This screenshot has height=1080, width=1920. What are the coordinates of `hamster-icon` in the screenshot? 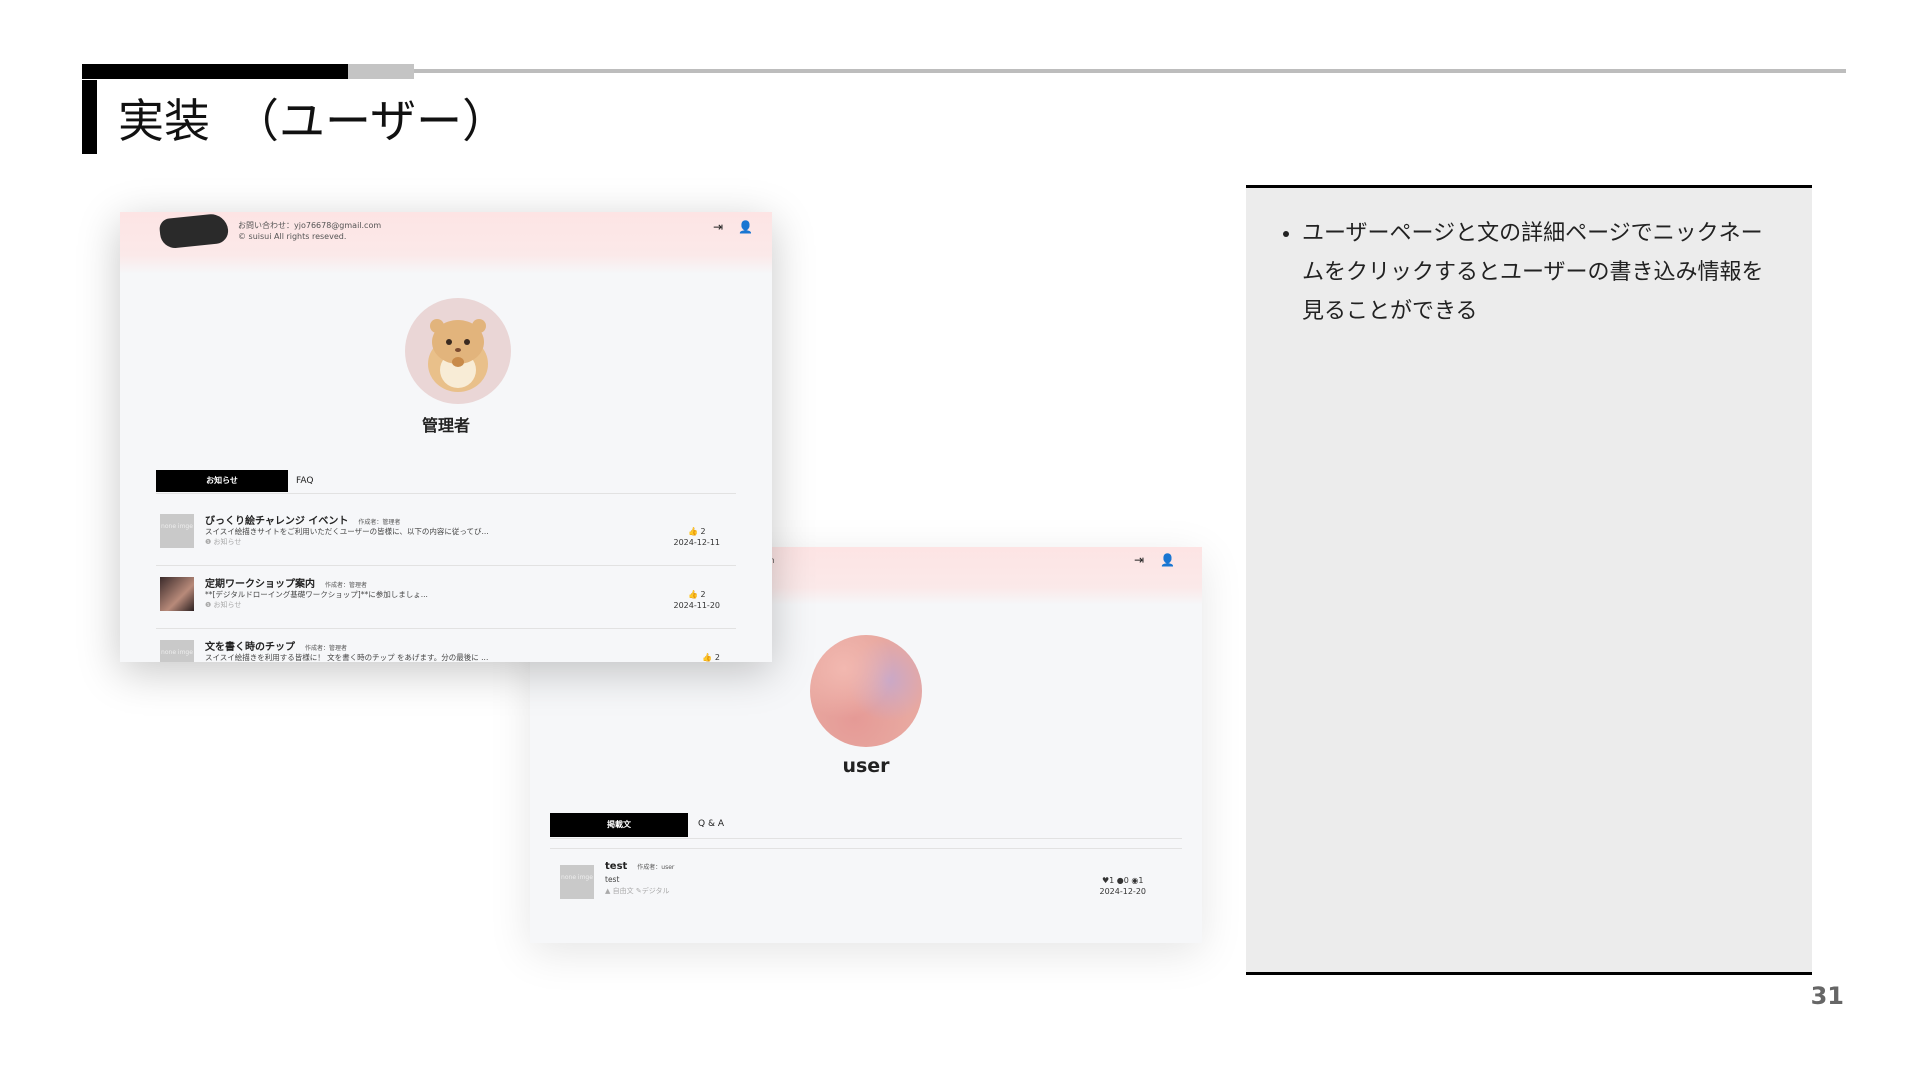 It's located at (458, 355).